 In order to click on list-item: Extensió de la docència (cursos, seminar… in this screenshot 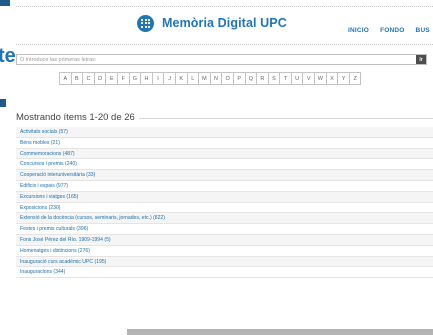, I will do `click(224, 219)`.